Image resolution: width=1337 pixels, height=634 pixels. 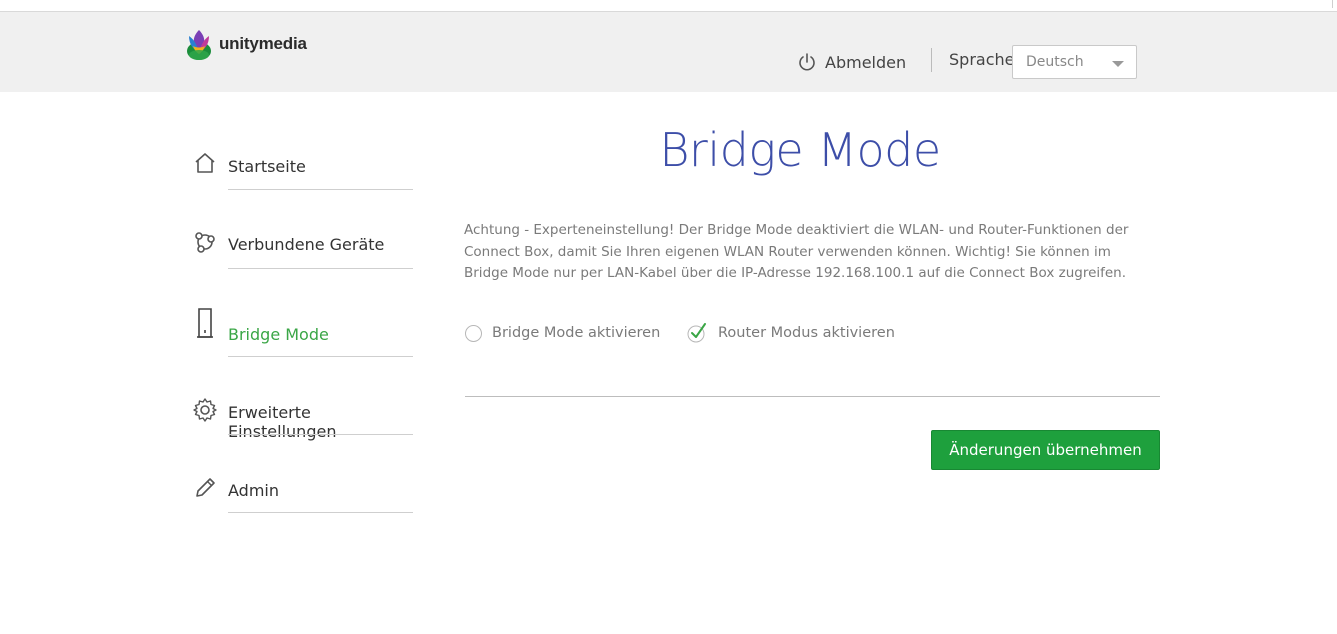 What do you see at coordinates (697, 333) in the screenshot?
I see `radio-checked-icon` at bounding box center [697, 333].